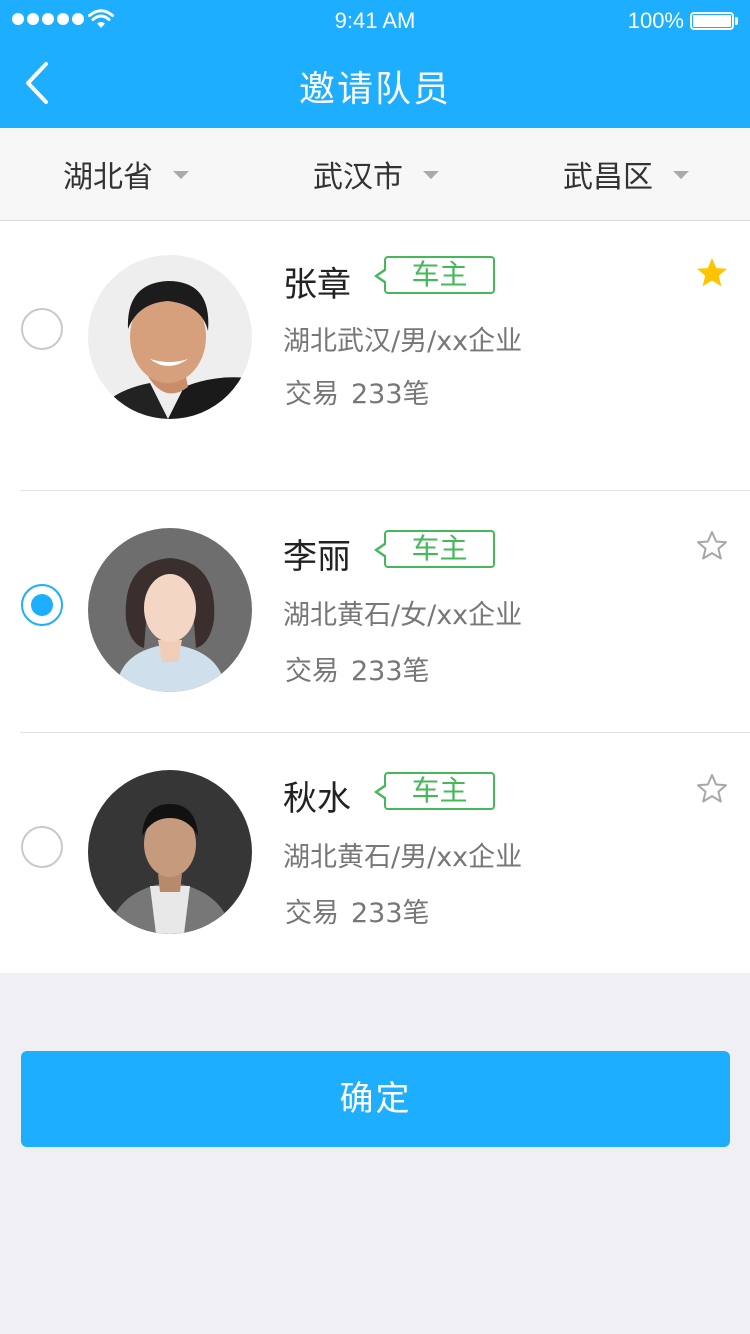  Describe the element at coordinates (358, 177) in the screenshot. I see `city-filter-label: 武汉市` at that location.